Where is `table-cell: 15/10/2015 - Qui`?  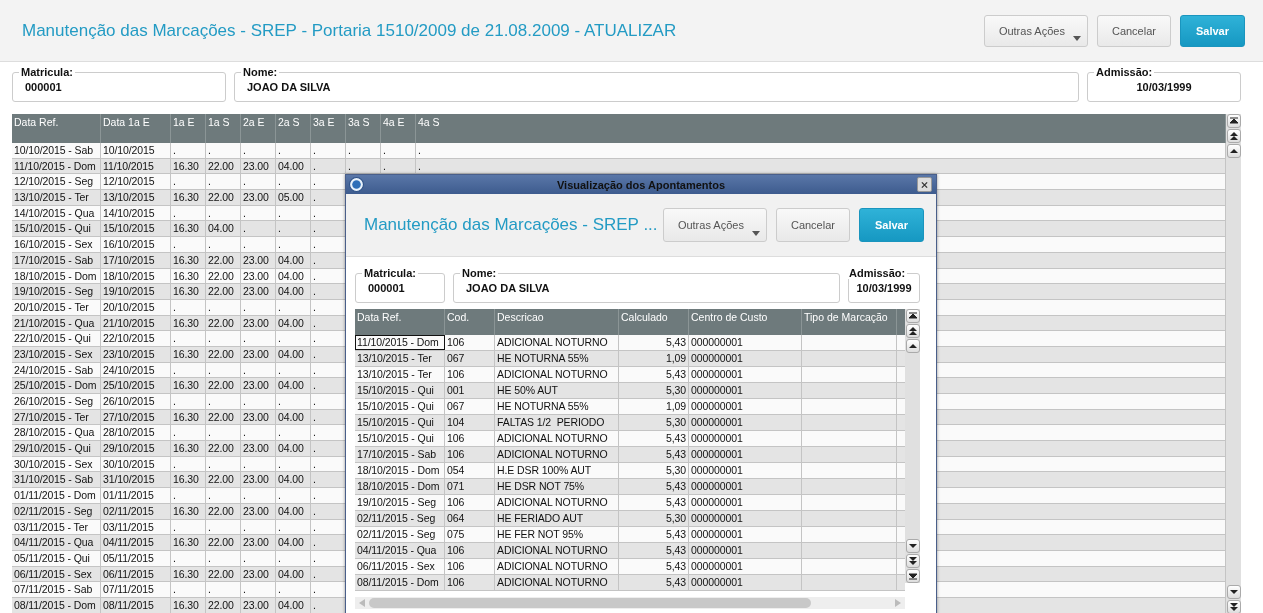 table-cell: 15/10/2015 - Qui is located at coordinates (400, 390).